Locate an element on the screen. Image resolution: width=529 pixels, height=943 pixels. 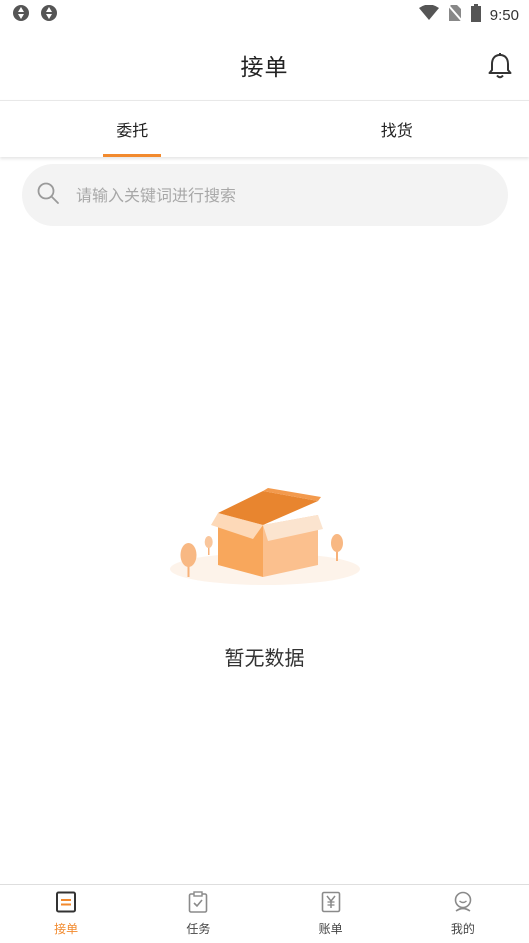
tab-label: 找货 is located at coordinates (397, 129).